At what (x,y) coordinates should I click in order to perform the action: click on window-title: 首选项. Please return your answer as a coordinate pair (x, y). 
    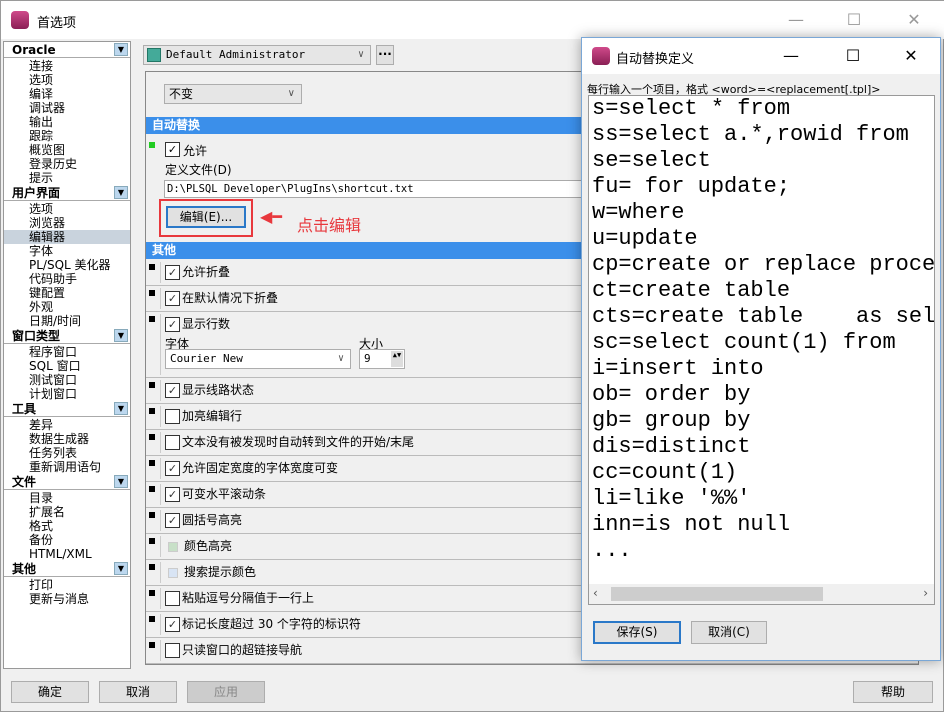
    Looking at the image, I should click on (57, 23).